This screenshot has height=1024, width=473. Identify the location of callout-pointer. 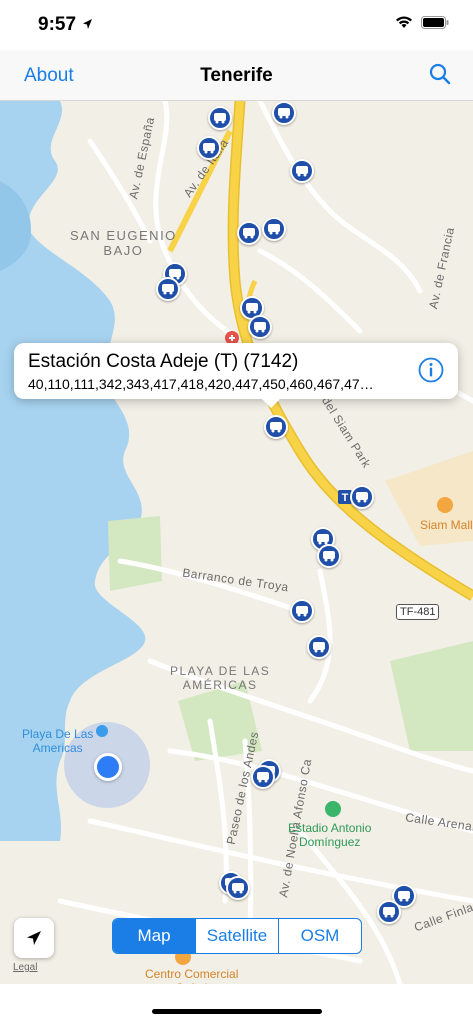
(271, 403).